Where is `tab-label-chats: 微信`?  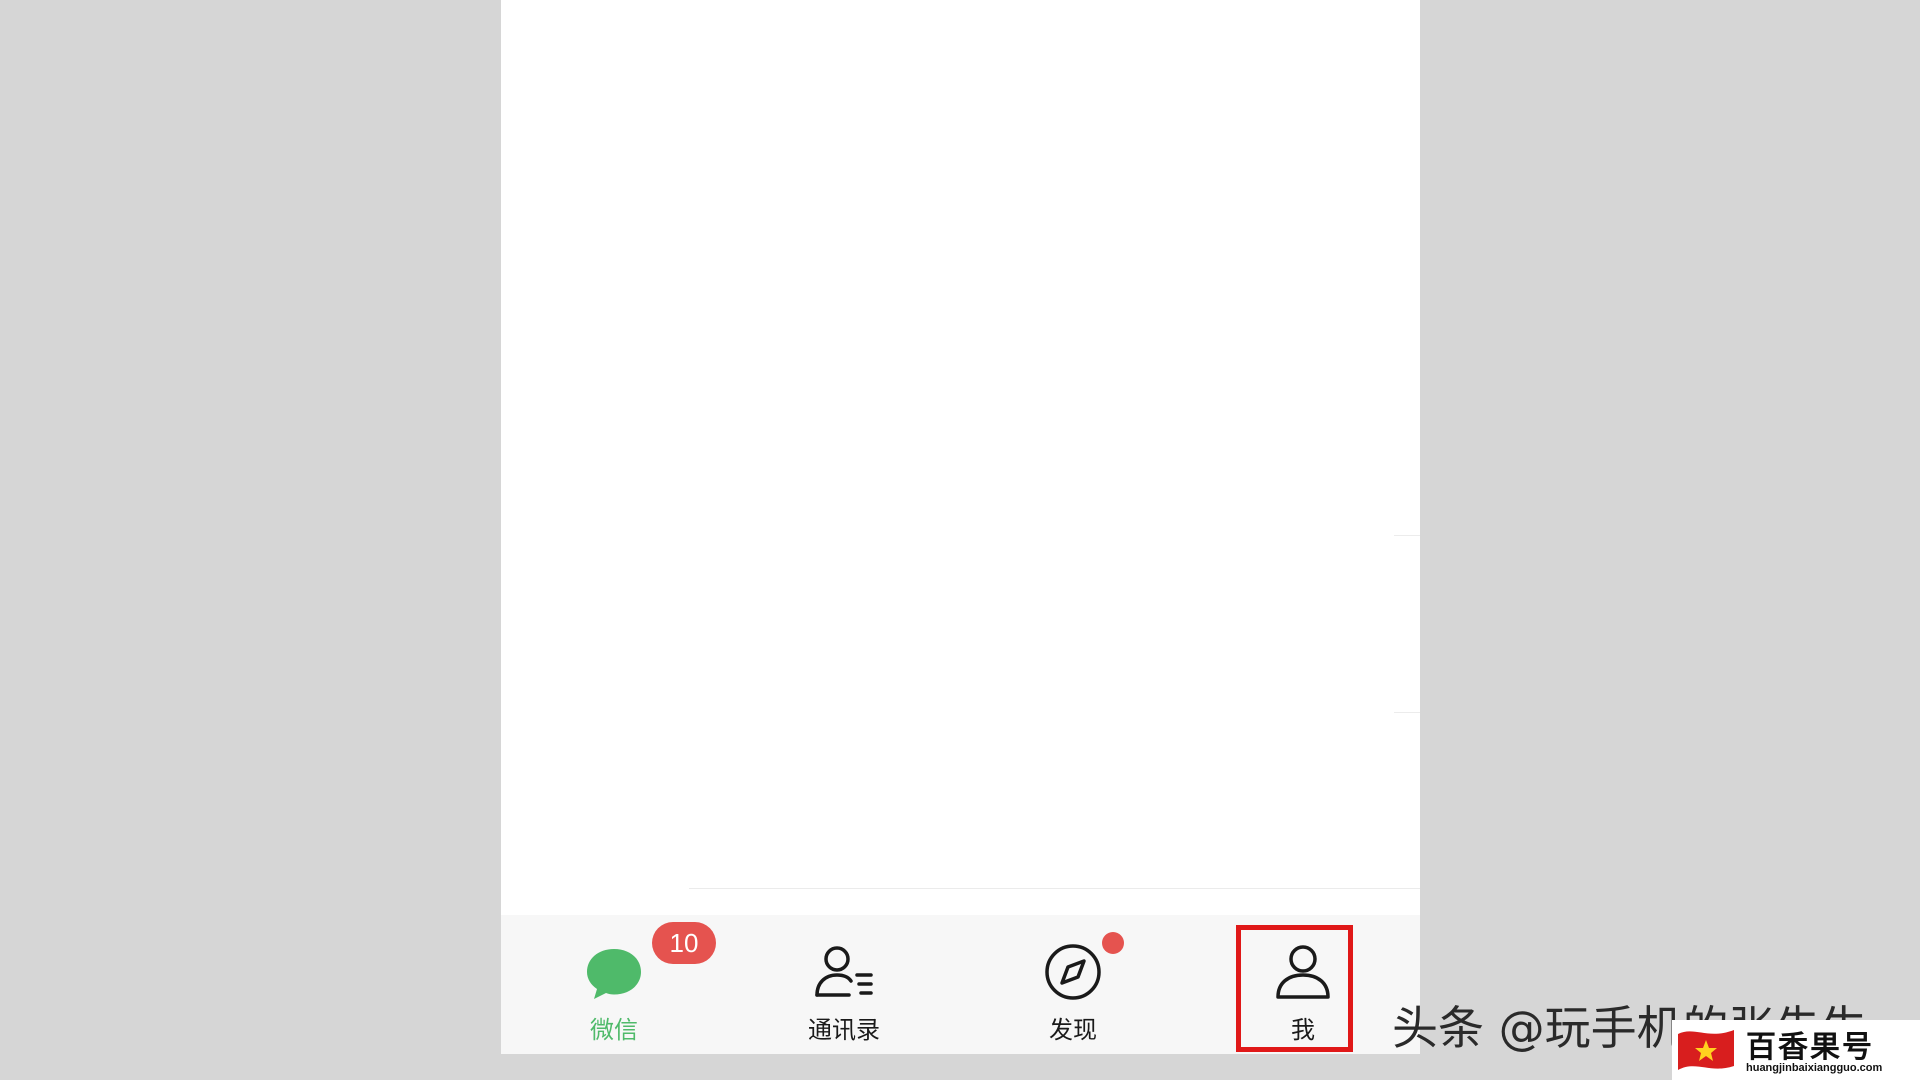
tab-label-chats: 微信 is located at coordinates (614, 1030).